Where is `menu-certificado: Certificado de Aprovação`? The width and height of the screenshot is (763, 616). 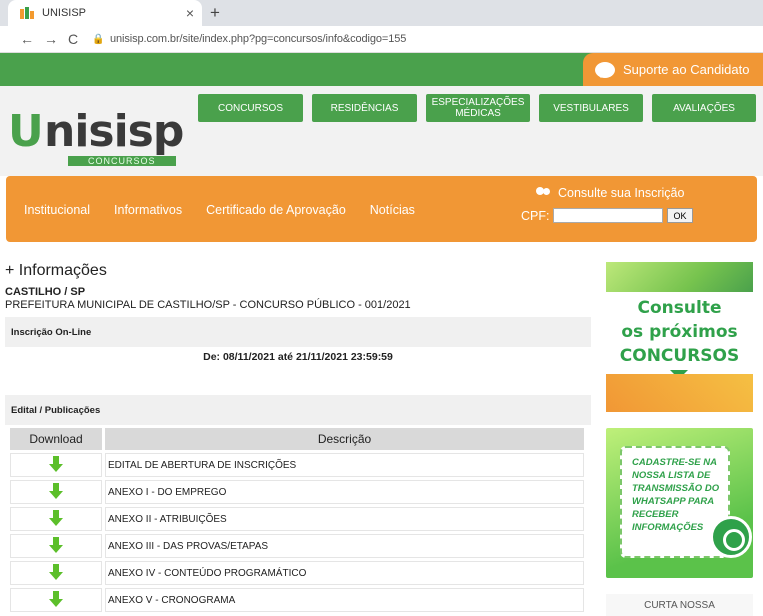
menu-certificado: Certificado de Aprovação is located at coordinates (276, 210).